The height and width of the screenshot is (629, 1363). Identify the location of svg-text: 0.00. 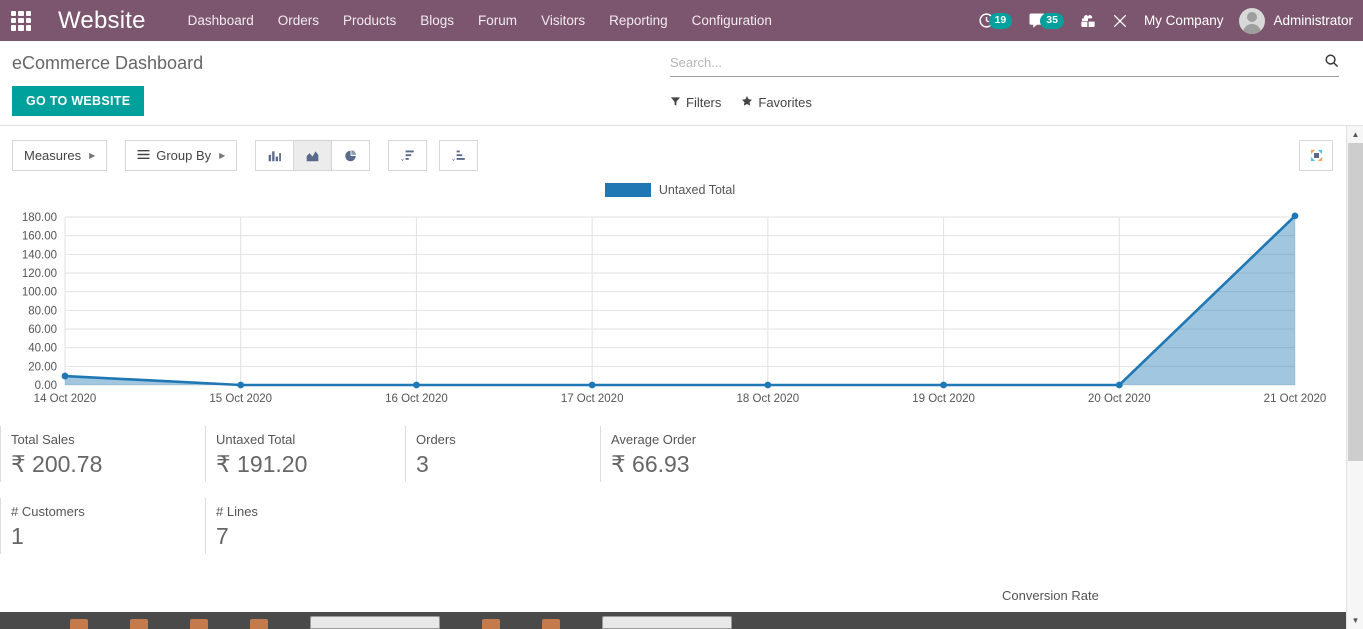
(46, 386).